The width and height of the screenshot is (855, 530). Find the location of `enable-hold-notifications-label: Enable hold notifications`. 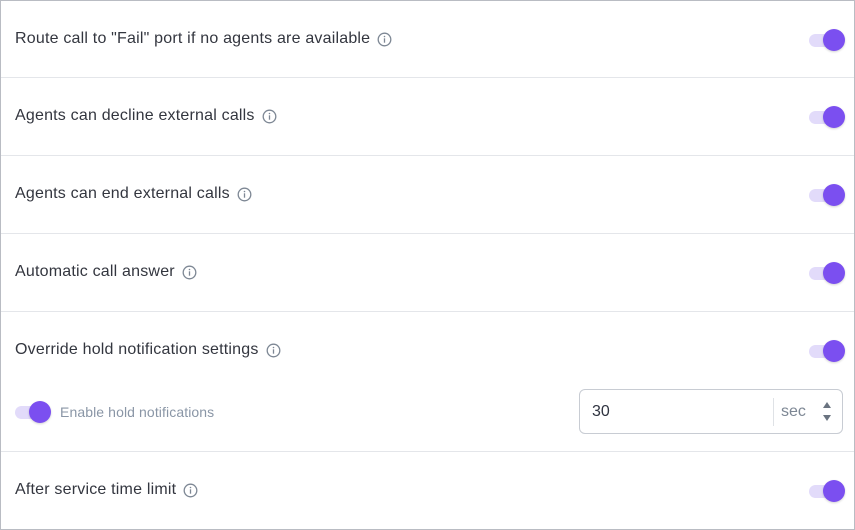

enable-hold-notifications-label: Enable hold notifications is located at coordinates (137, 412).